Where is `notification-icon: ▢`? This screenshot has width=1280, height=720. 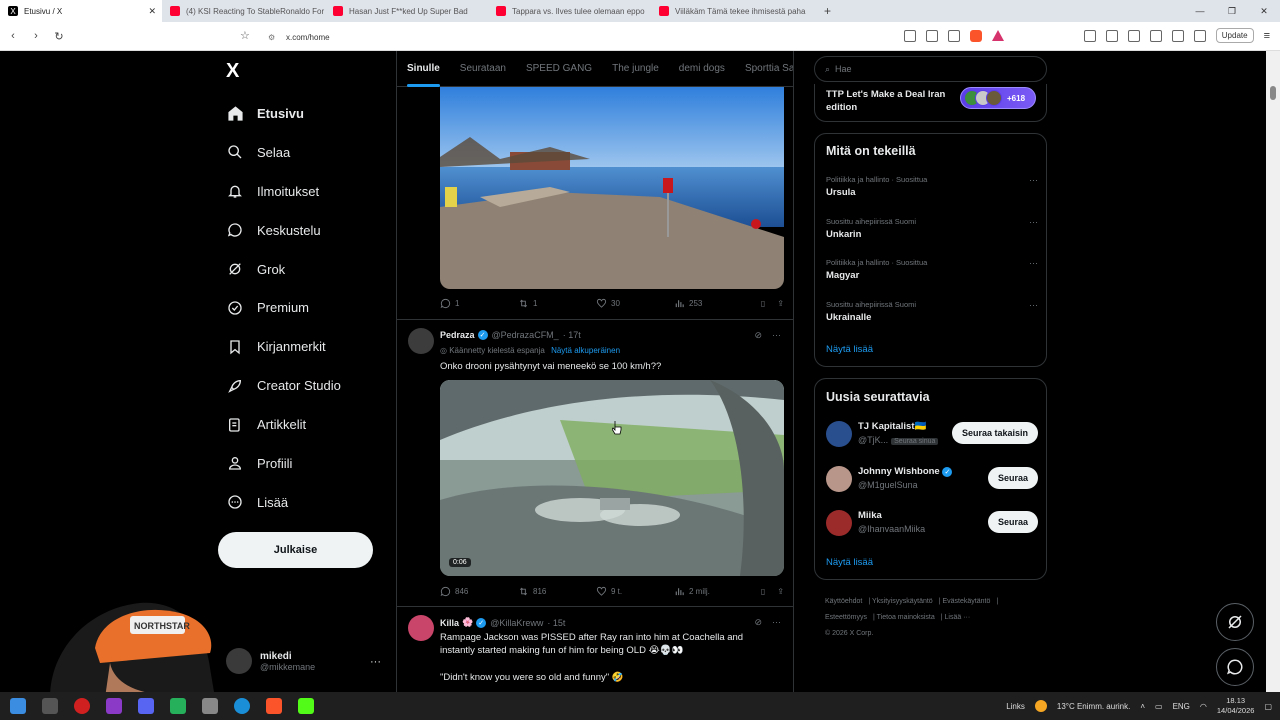 notification-icon: ▢ is located at coordinates (1268, 706).